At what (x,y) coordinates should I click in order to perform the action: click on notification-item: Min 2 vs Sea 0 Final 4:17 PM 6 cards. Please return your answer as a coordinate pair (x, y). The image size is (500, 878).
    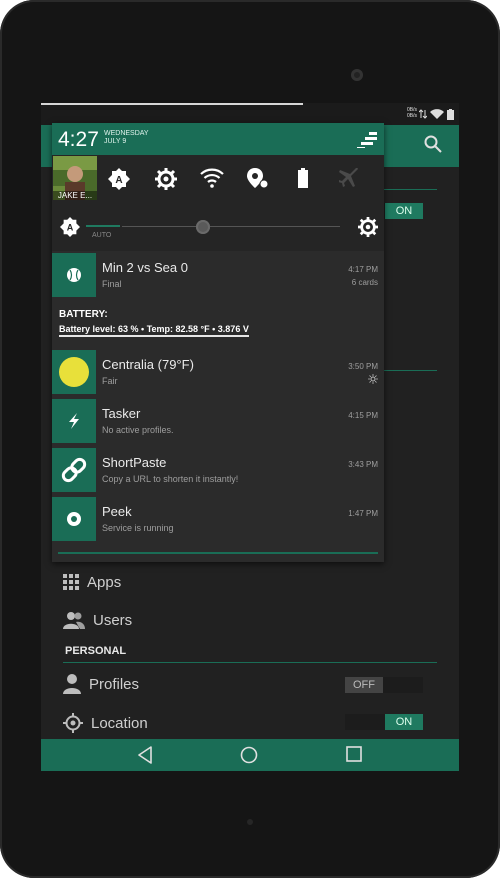
    Looking at the image, I should click on (218, 277).